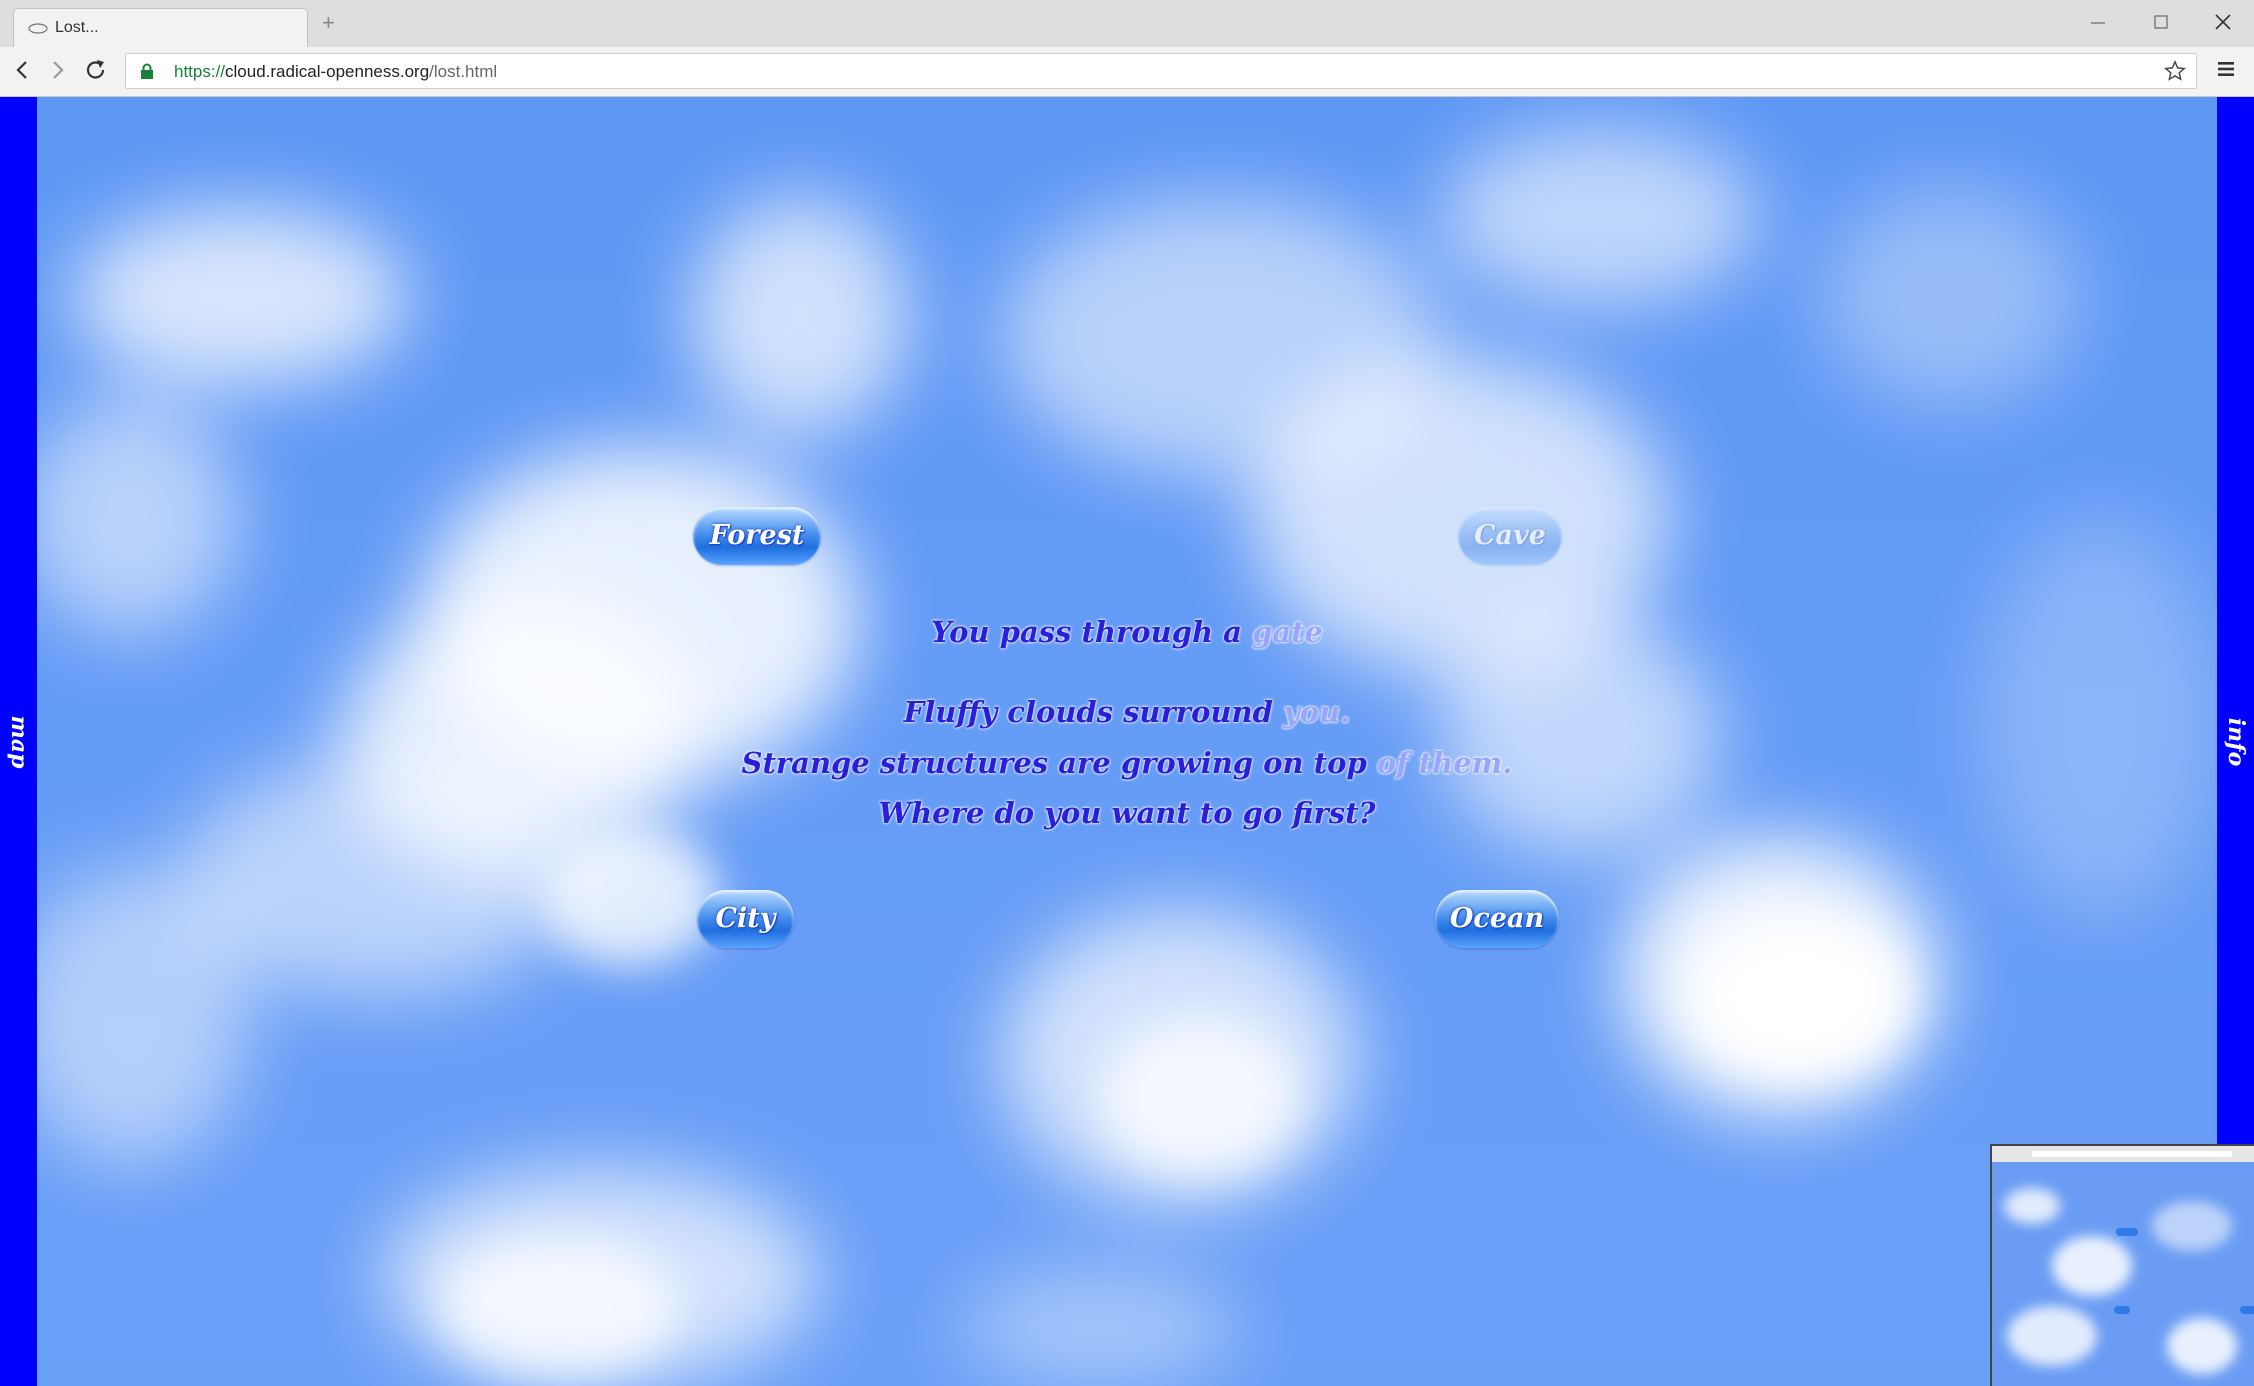 This screenshot has width=2254, height=1386. I want to click on maximize-icon, so click(2161, 22).